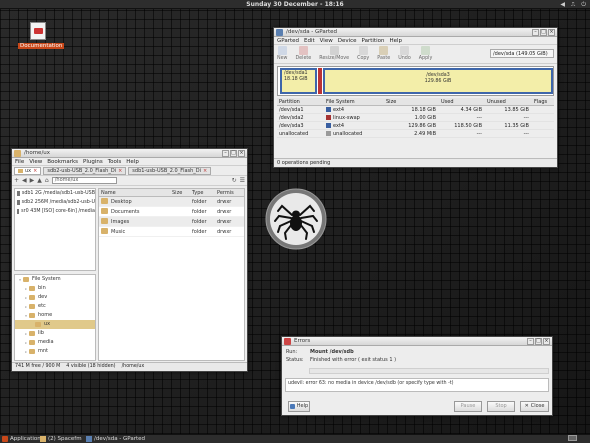 This screenshot has width=590, height=443. Describe the element at coordinates (415, 134) in the screenshot. I see `partition-row: unallocated unallocated 2.49 MiB --- ---` at that location.